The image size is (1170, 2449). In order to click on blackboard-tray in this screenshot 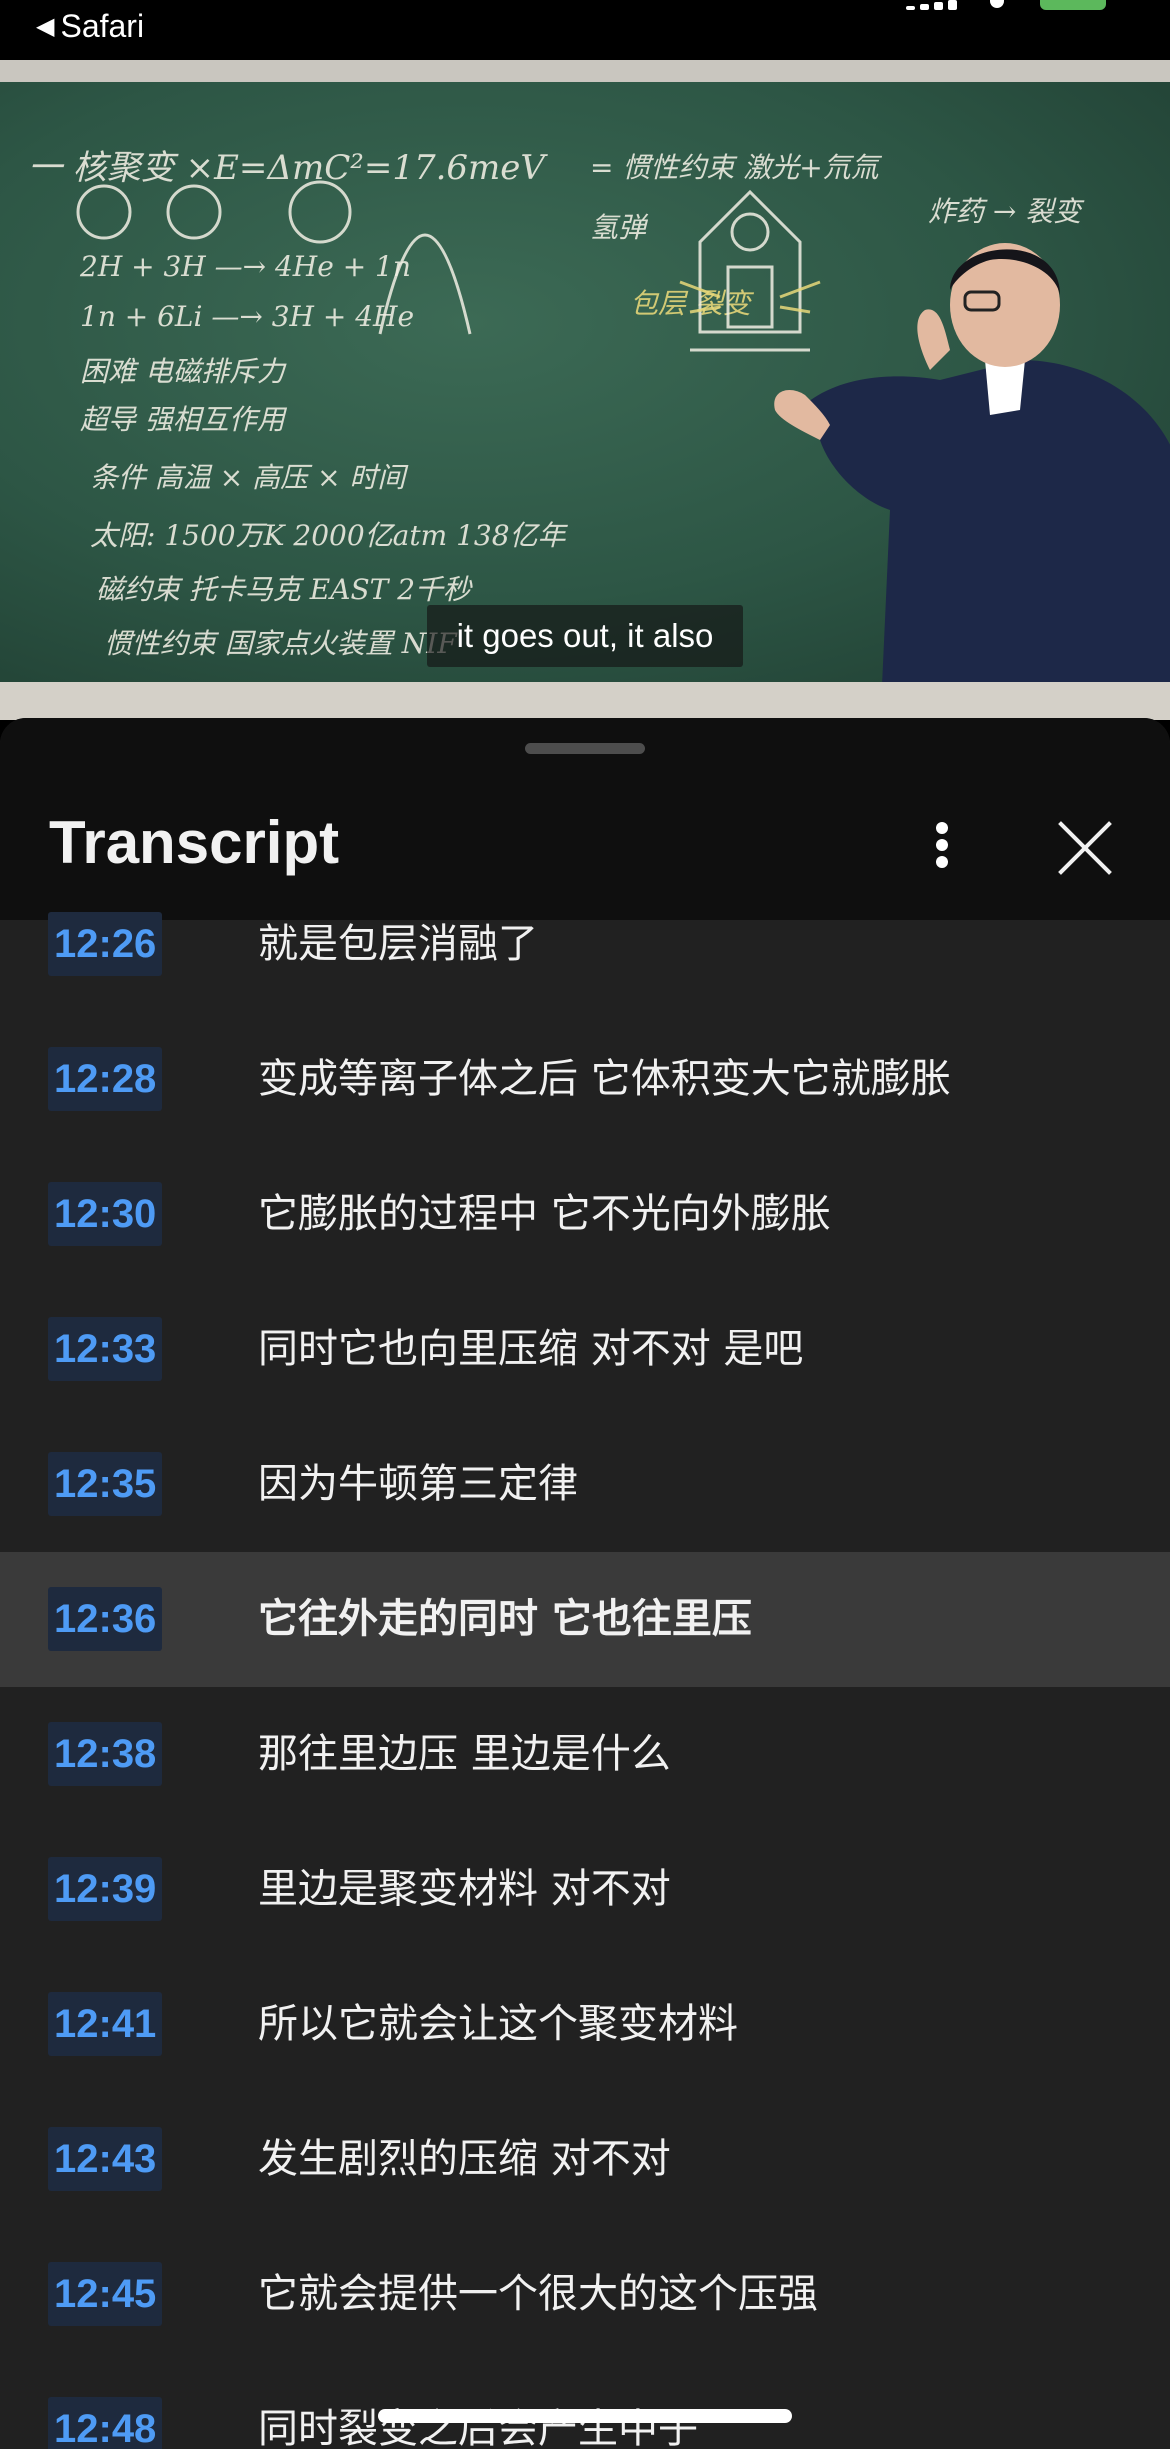, I will do `click(585, 701)`.